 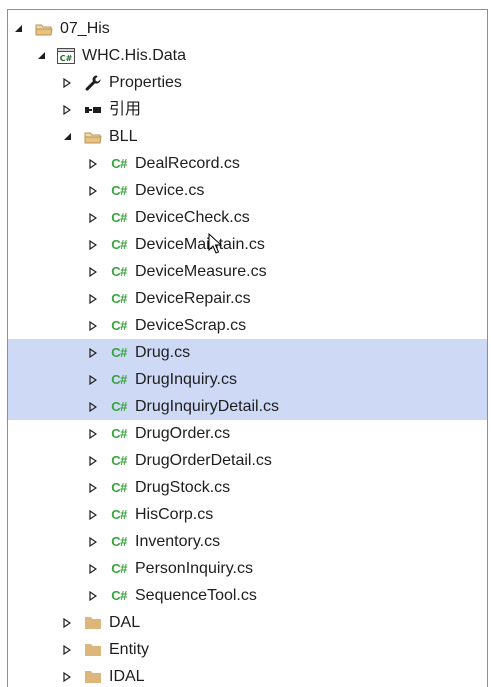 What do you see at coordinates (123, 136) in the screenshot?
I see `bll-label: BLL` at bounding box center [123, 136].